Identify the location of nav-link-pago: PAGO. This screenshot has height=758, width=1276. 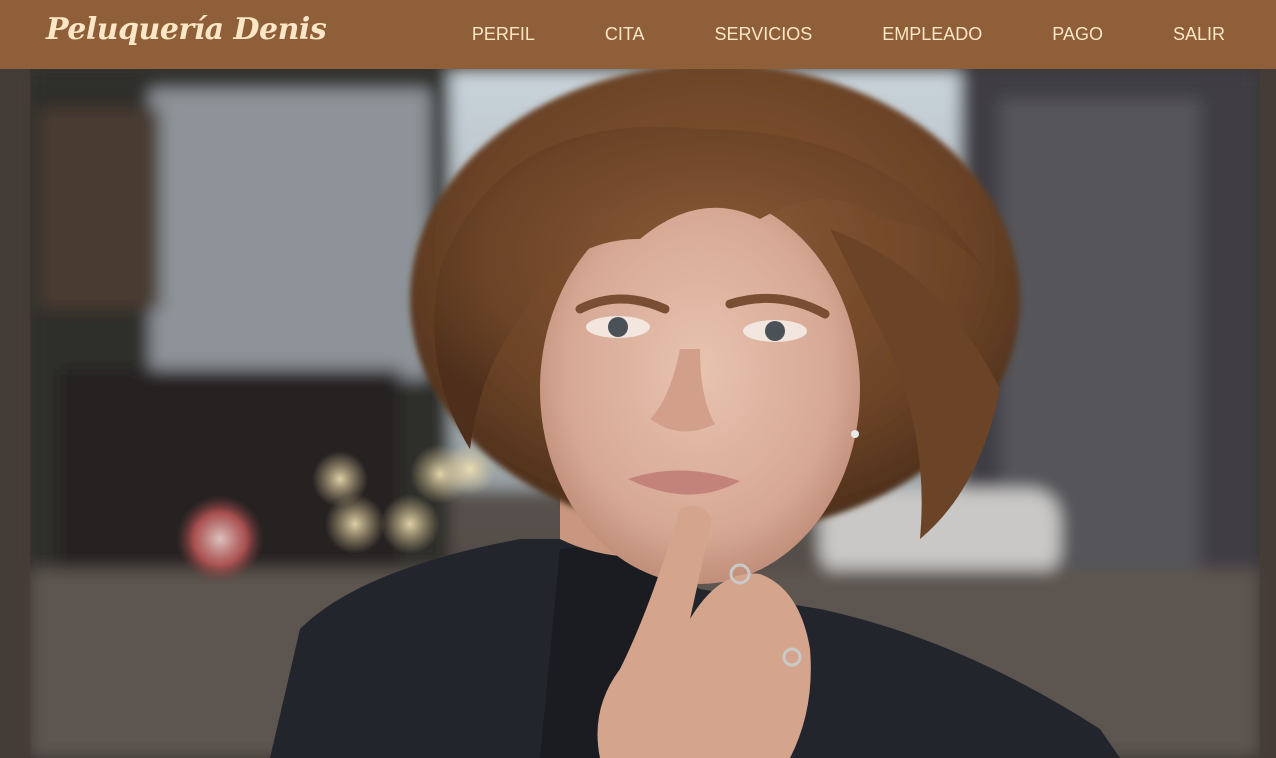
(1077, 34).